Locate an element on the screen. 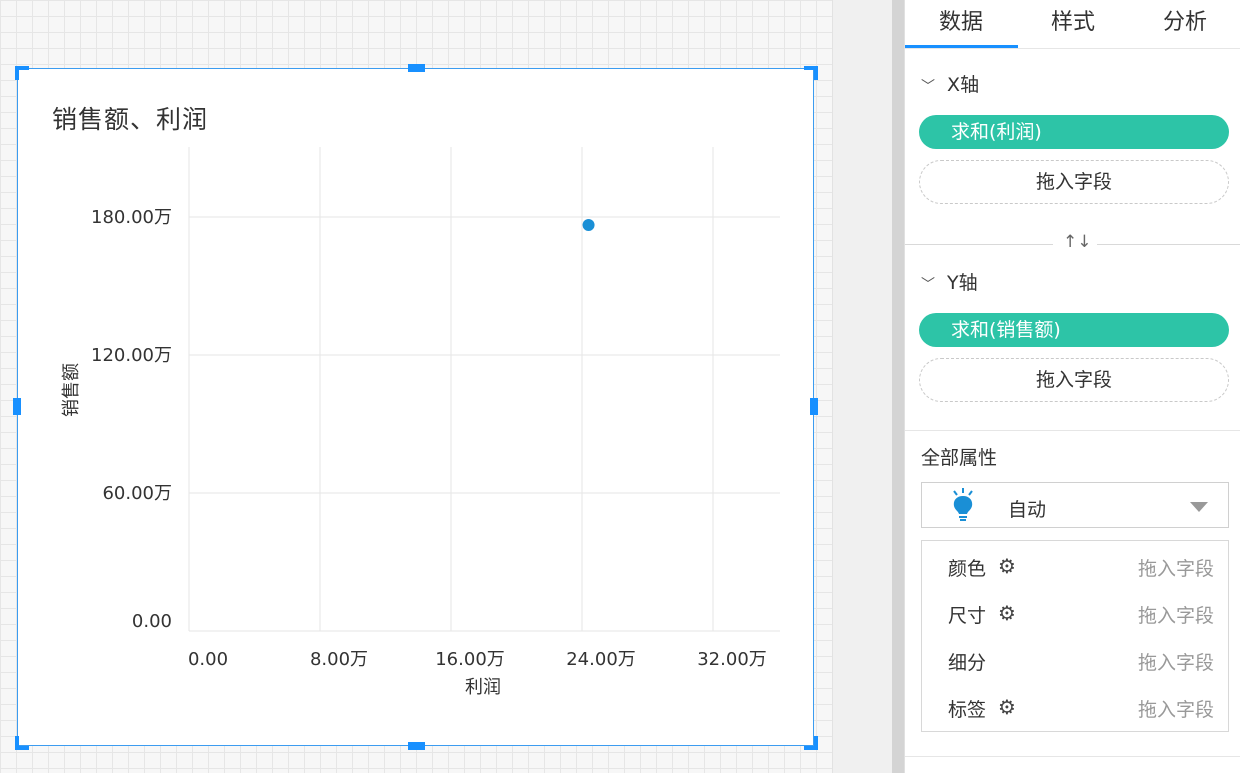  mark-properties: 颜色 ⚙ 拖入字段 尺寸 ⚙ 拖入字段 细分 拖入字段 标签 ⚙ 拖入字段 is located at coordinates (1075, 636).